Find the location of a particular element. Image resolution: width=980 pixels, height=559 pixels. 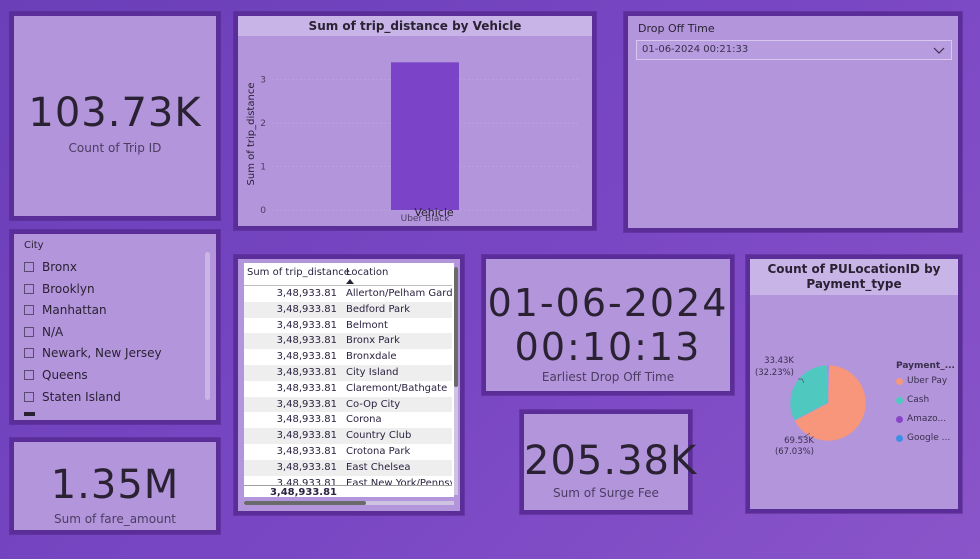

city-item: Bronx is located at coordinates (50, 267).